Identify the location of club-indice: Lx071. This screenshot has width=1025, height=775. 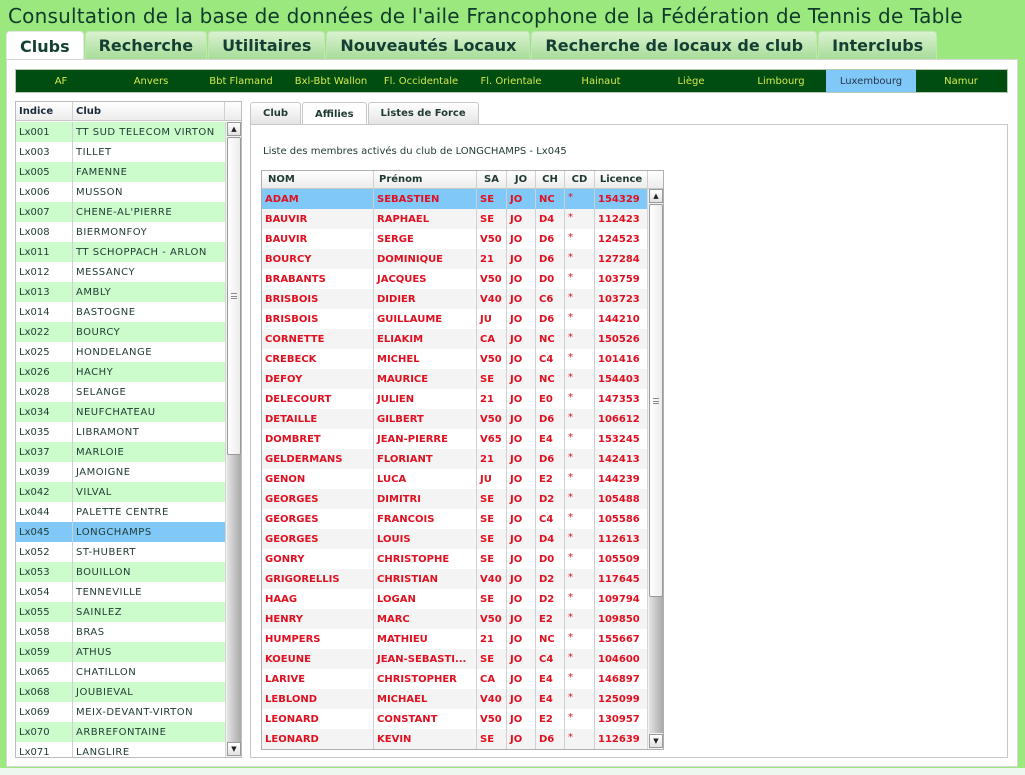
(44, 749).